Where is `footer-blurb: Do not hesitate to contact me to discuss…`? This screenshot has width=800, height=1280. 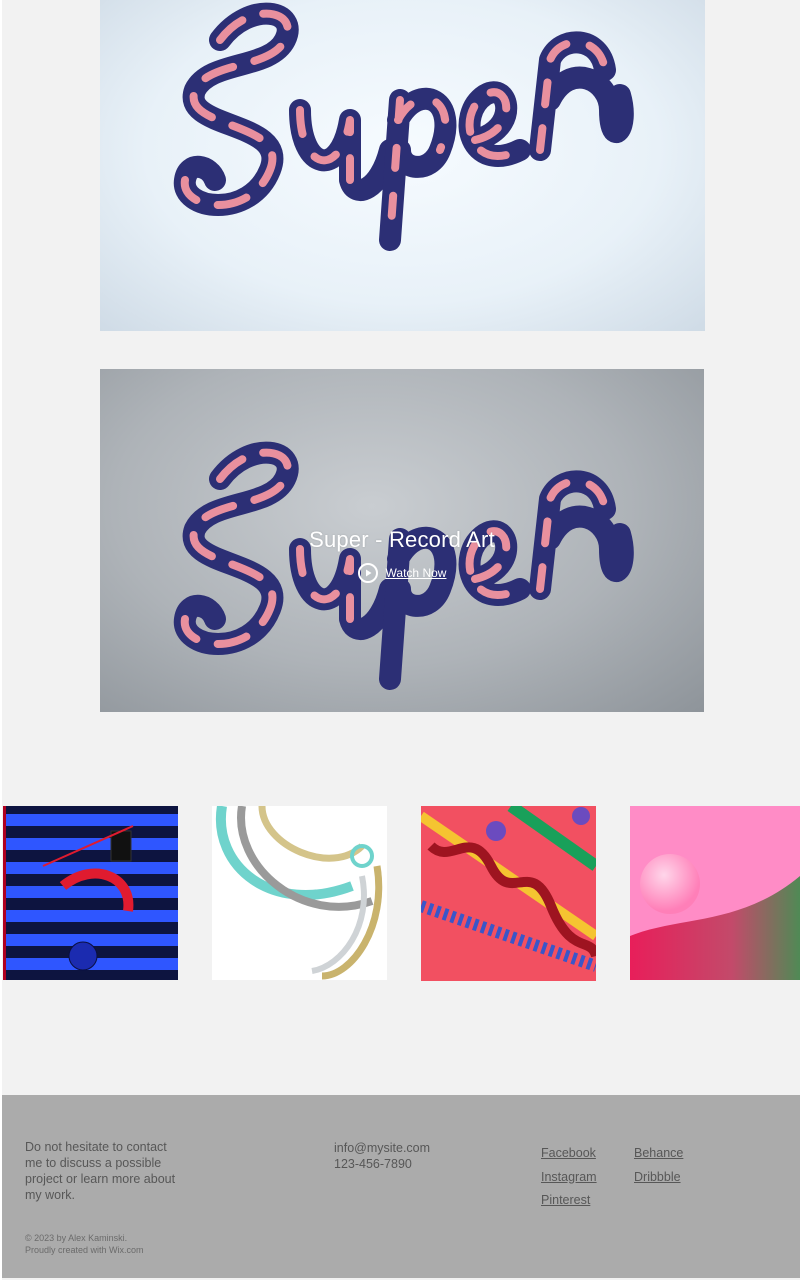 footer-blurb: Do not hesitate to contact me to discuss… is located at coordinates (100, 1171).